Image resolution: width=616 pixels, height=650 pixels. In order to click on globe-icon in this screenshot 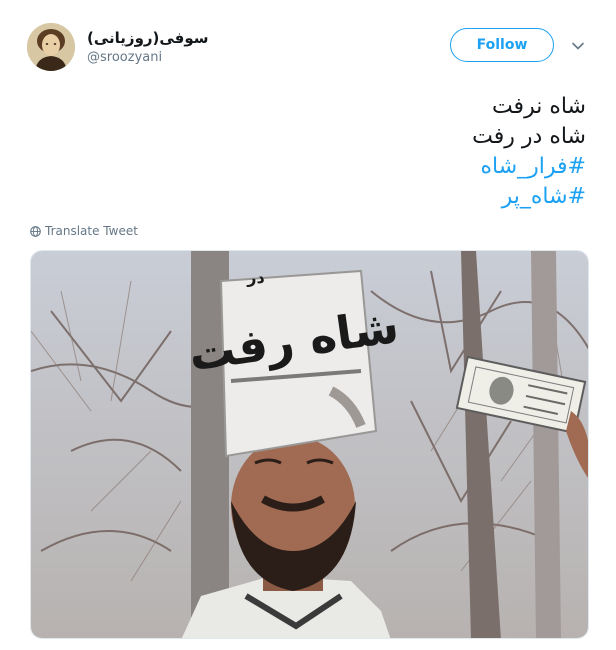, I will do `click(35, 231)`.